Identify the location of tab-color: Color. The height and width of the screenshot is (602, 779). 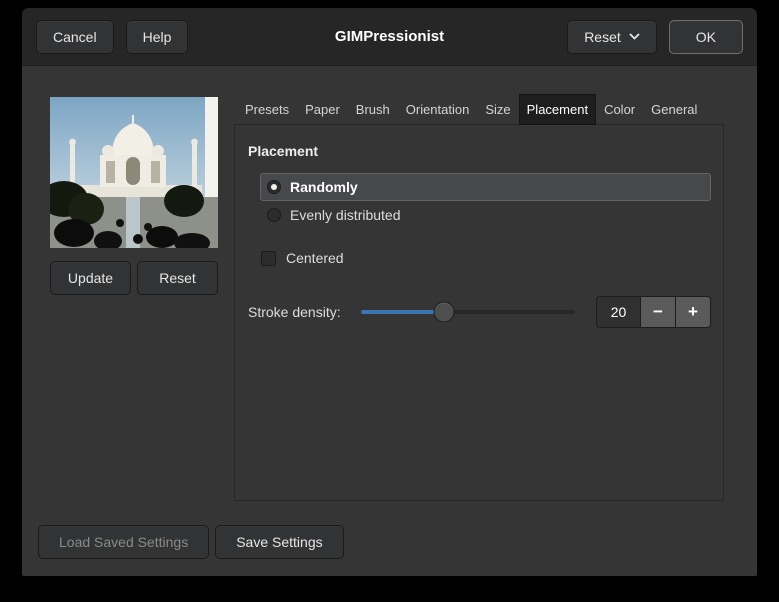
(619, 109).